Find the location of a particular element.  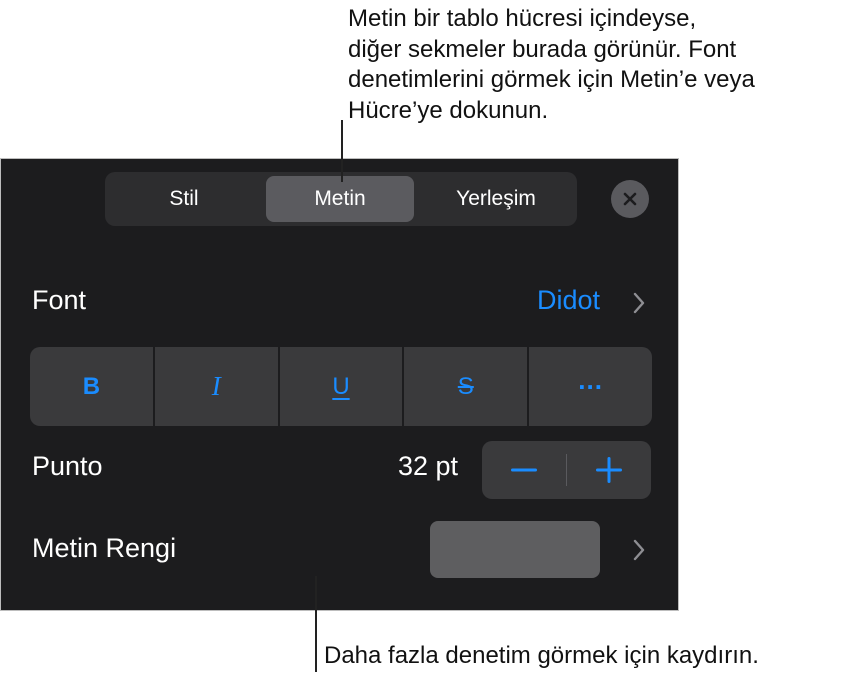

text-color-label: Metin Rengi is located at coordinates (104, 548).